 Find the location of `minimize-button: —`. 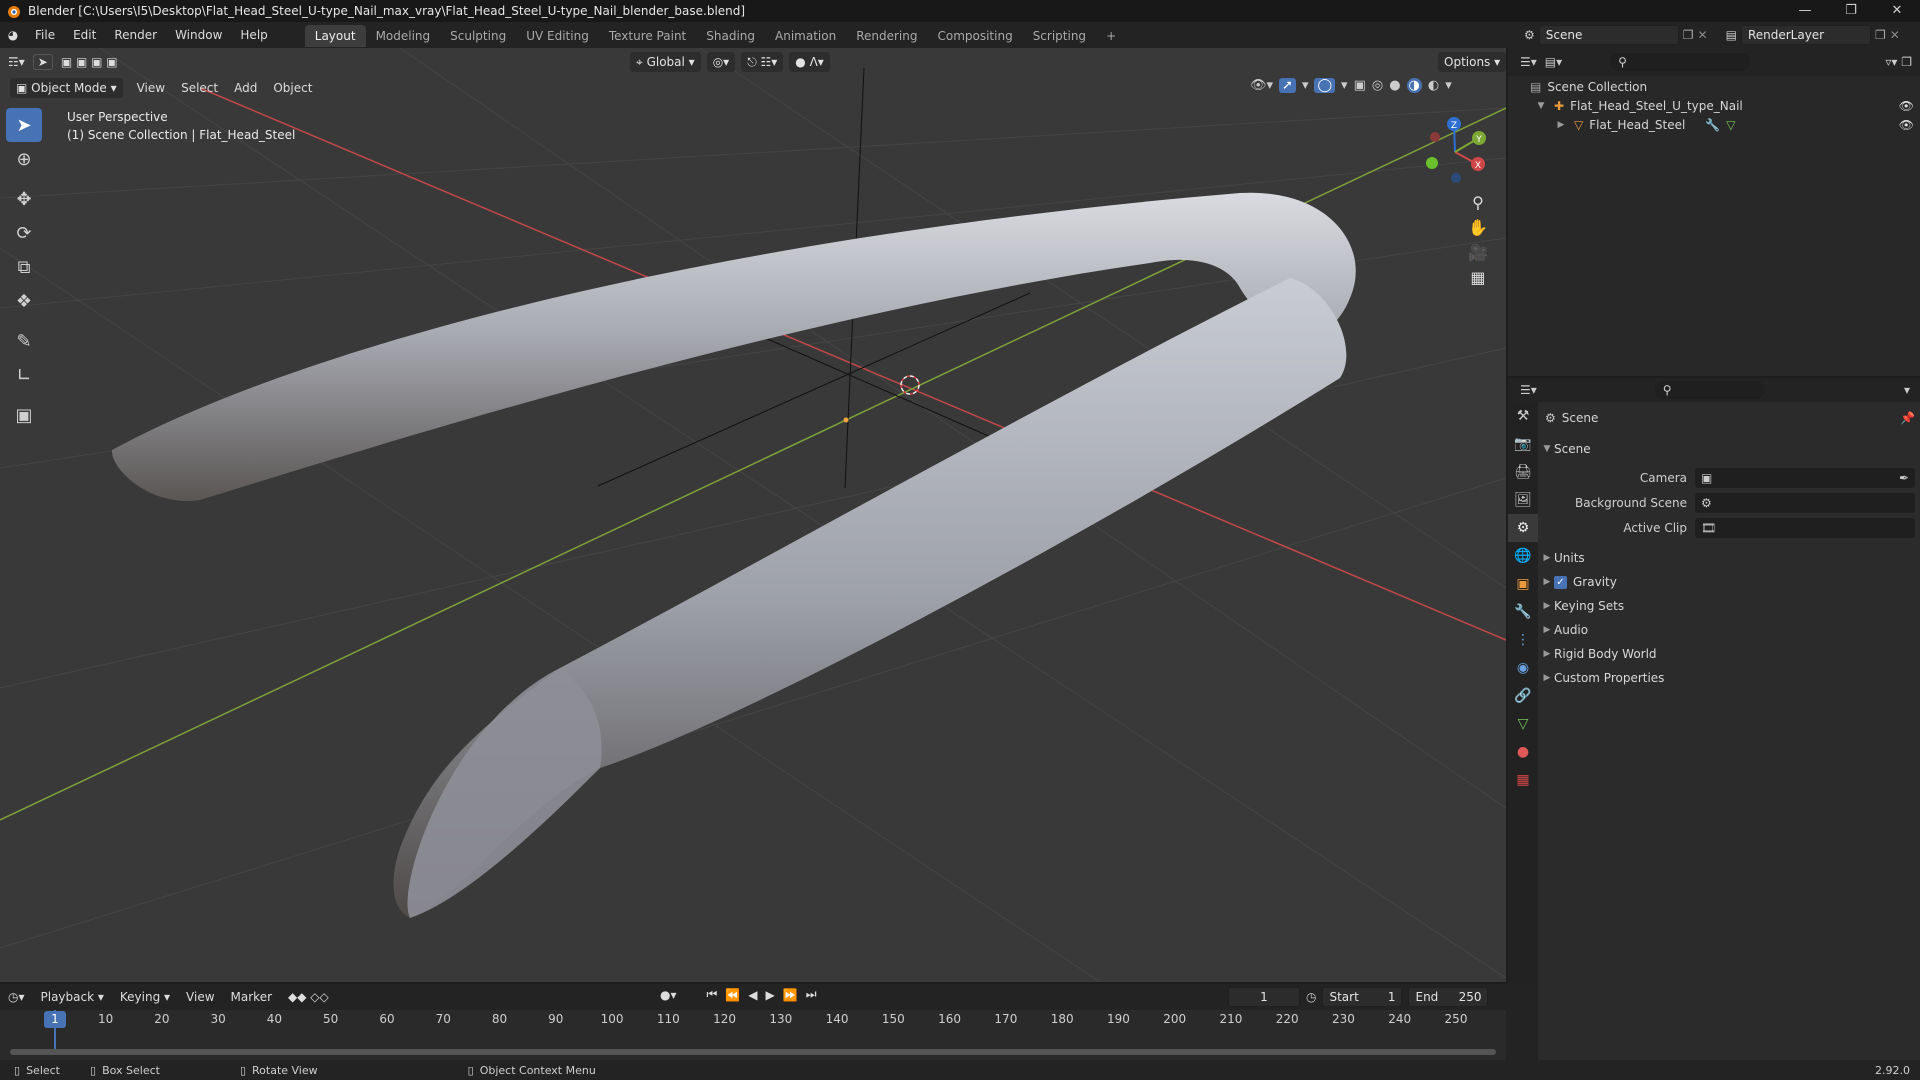

minimize-button: — is located at coordinates (1805, 11).